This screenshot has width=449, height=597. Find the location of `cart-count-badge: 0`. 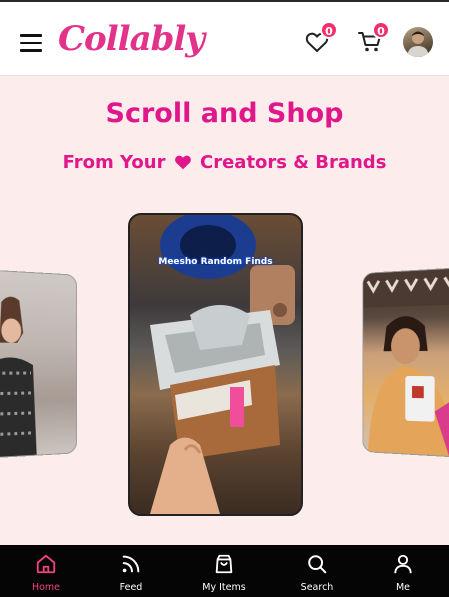

cart-count-badge: 0 is located at coordinates (381, 30).